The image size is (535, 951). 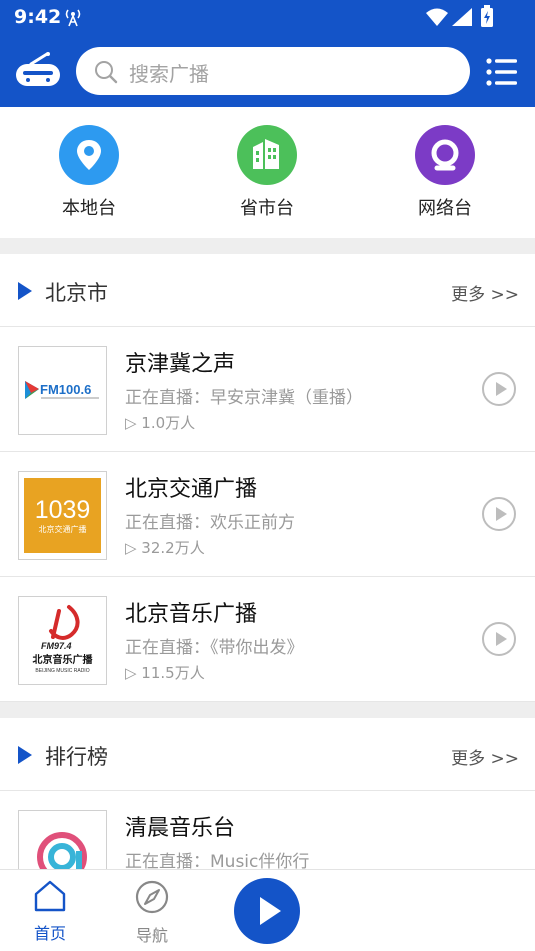 What do you see at coordinates (267, 208) in the screenshot?
I see `category-label: 省市台` at bounding box center [267, 208].